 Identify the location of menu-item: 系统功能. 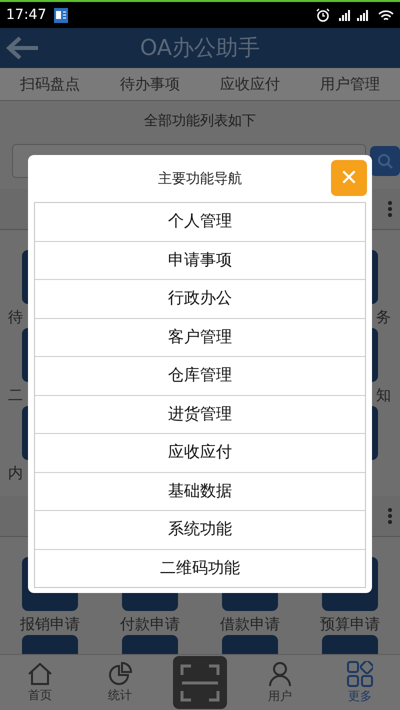
(200, 529).